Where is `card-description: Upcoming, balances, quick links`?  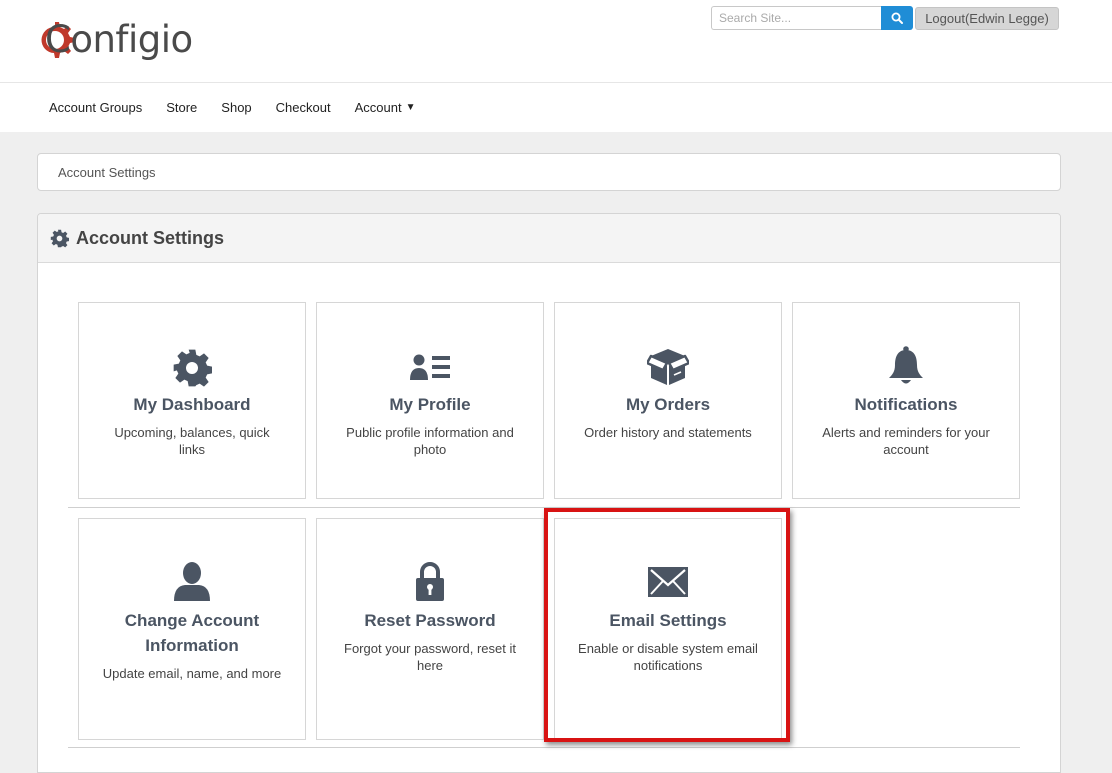
card-description: Upcoming, balances, quick links is located at coordinates (192, 441).